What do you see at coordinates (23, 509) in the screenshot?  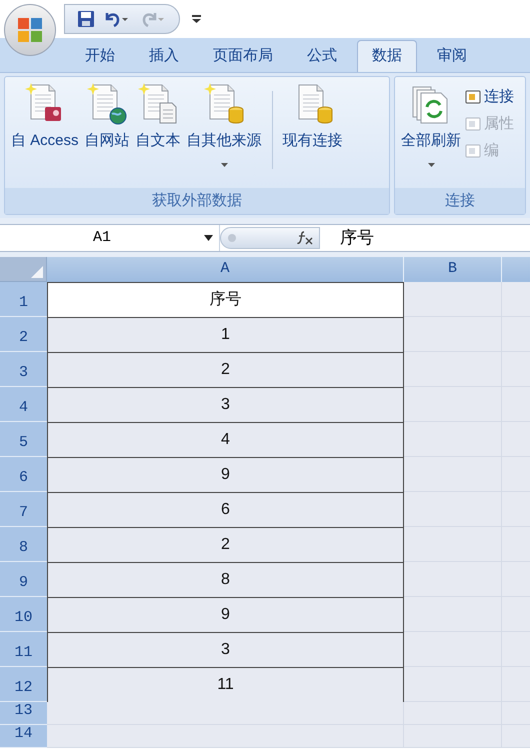 I see `row-header: 7` at bounding box center [23, 509].